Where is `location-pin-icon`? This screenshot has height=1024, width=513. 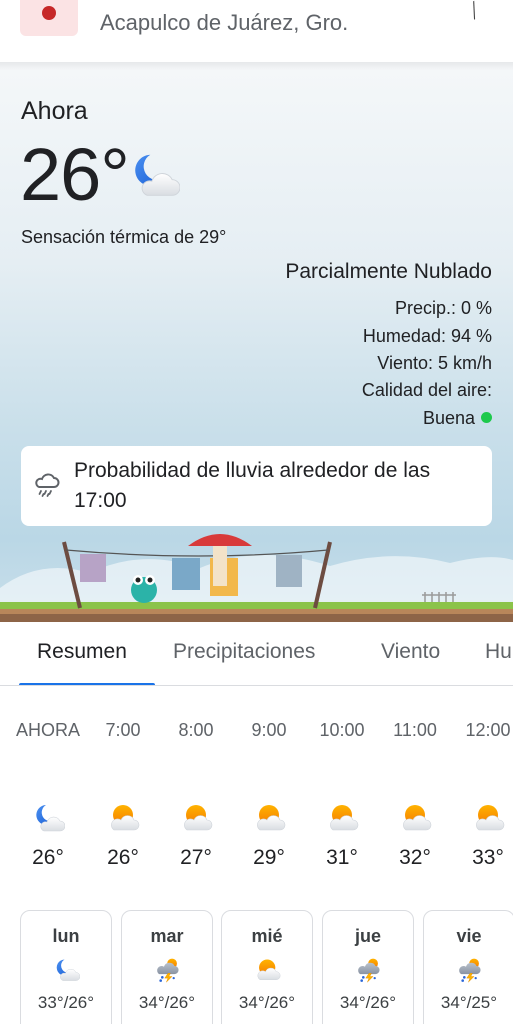 location-pin-icon is located at coordinates (49, 18).